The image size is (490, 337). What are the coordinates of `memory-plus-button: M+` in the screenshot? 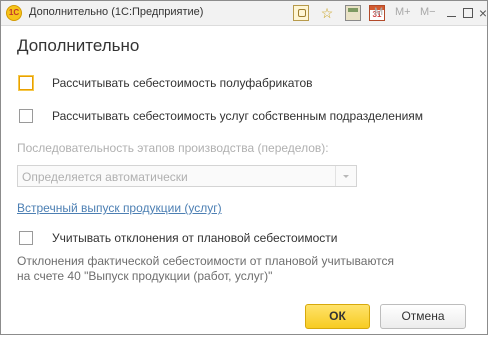 It's located at (403, 12).